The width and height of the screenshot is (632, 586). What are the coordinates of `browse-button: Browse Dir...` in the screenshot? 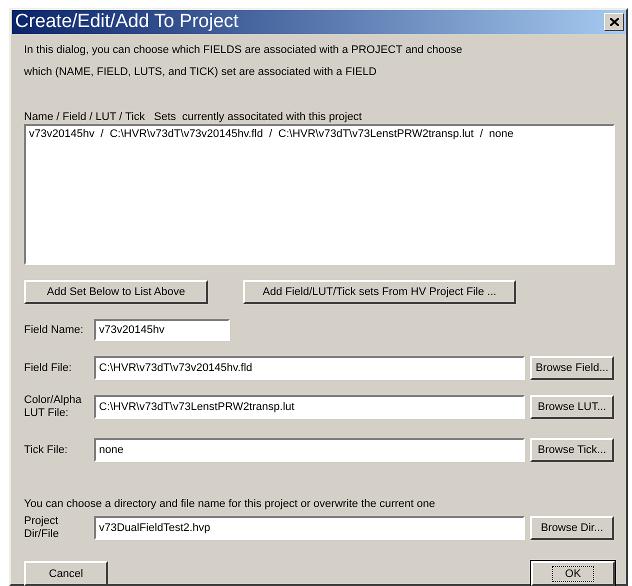 It's located at (572, 528).